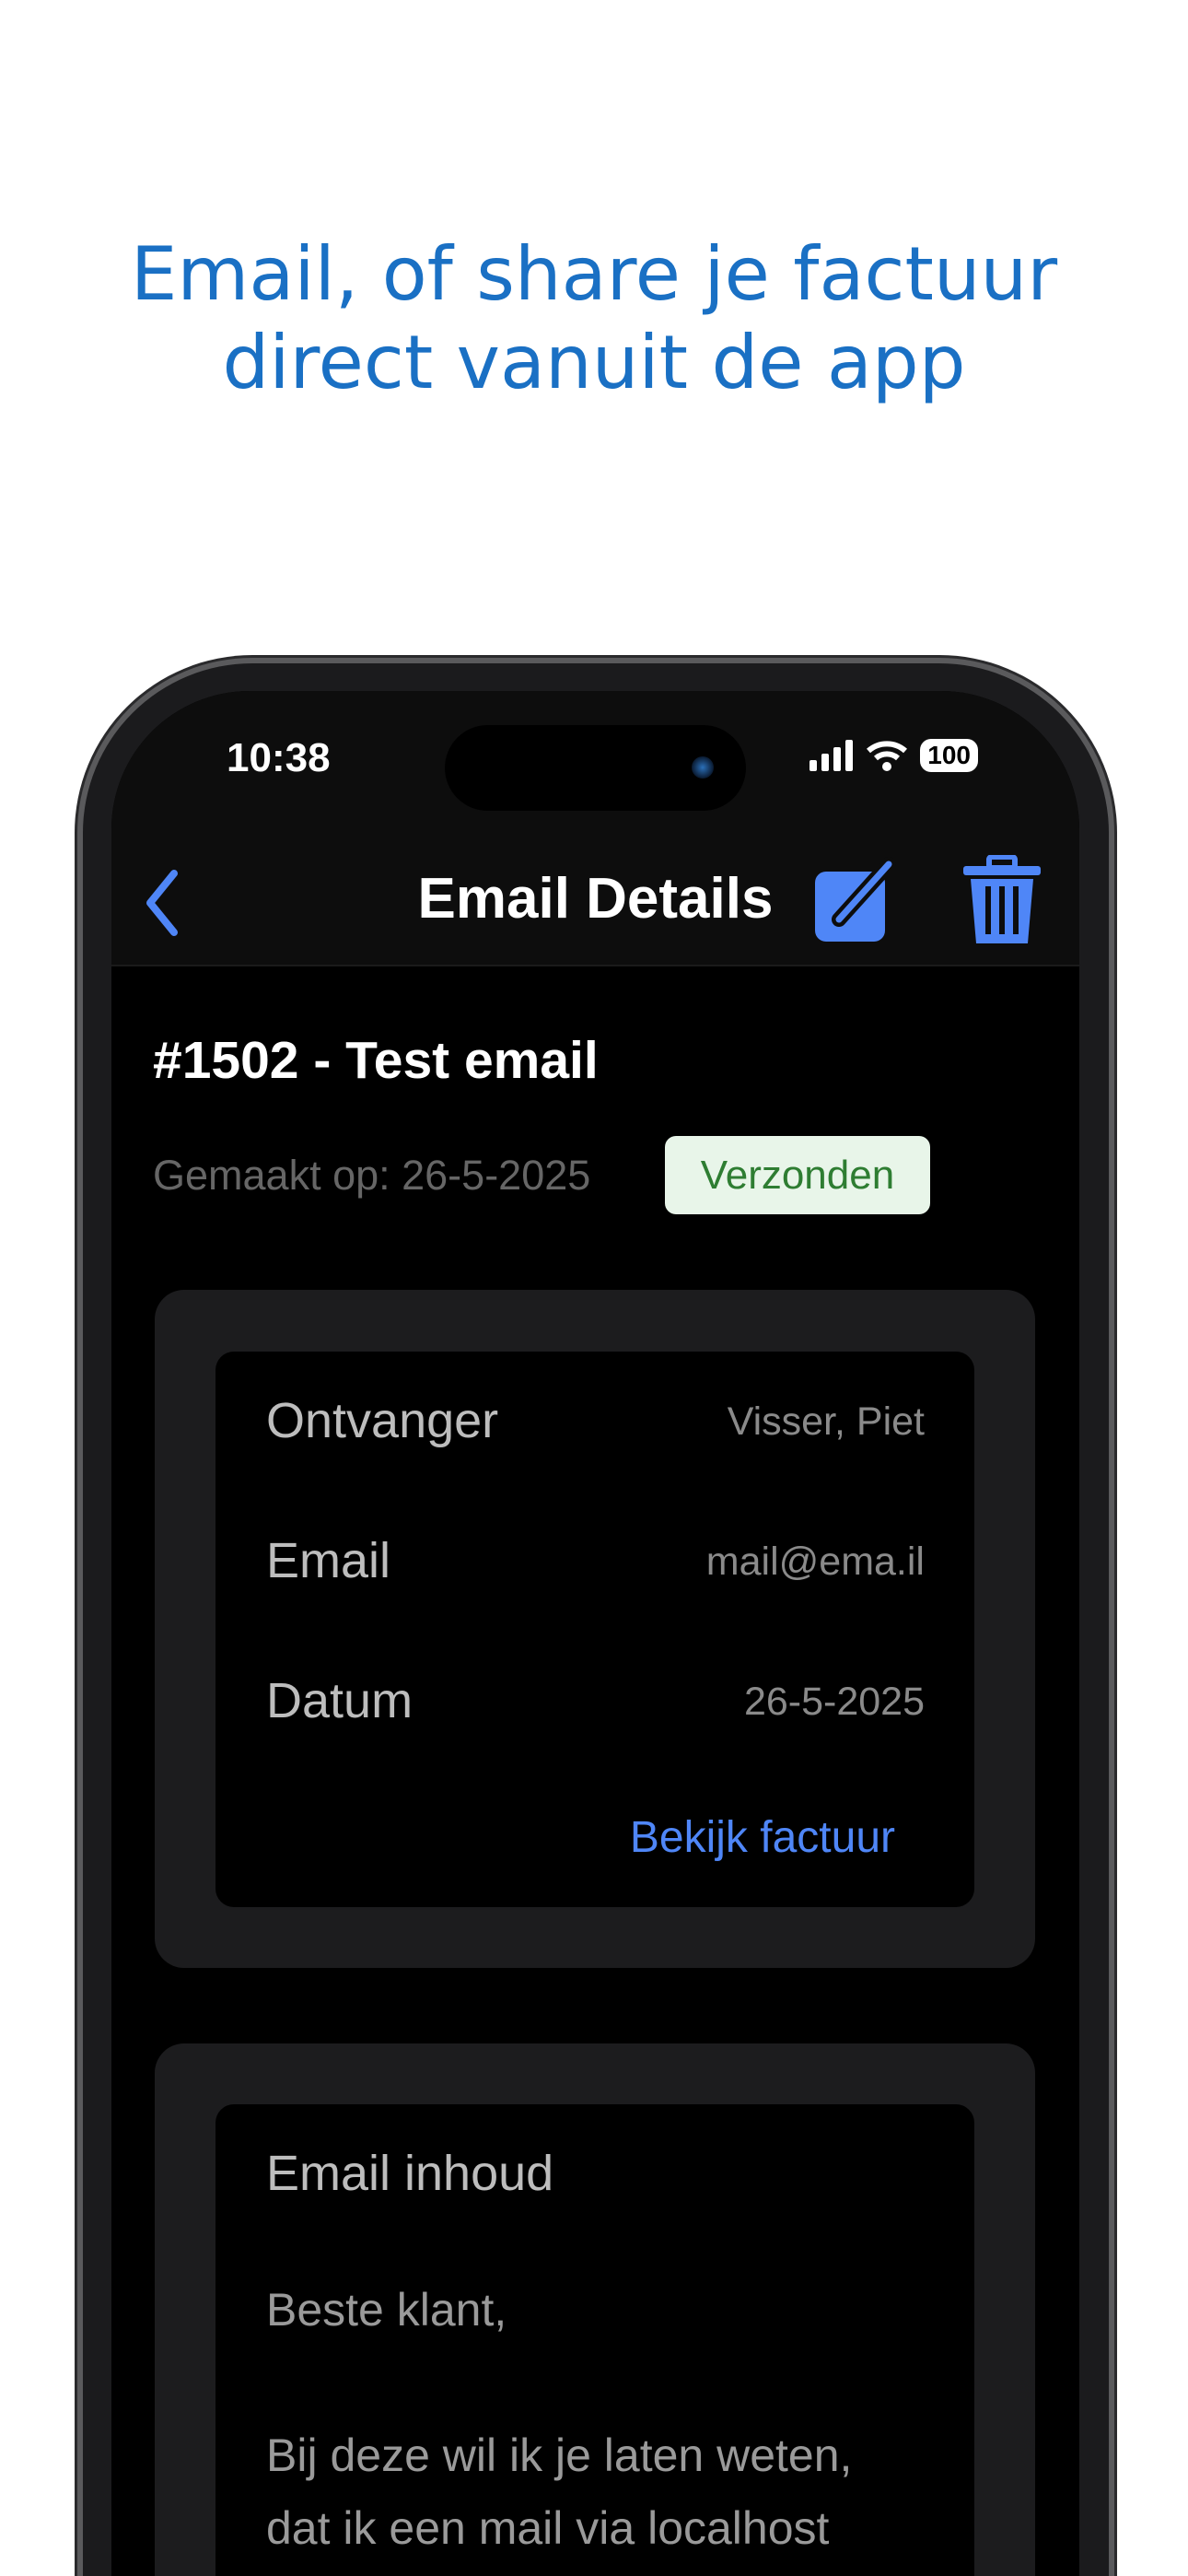 The width and height of the screenshot is (1188, 2576). Describe the element at coordinates (548, 2528) in the screenshot. I see `content-line-2: dat ik een mail via localhost` at that location.